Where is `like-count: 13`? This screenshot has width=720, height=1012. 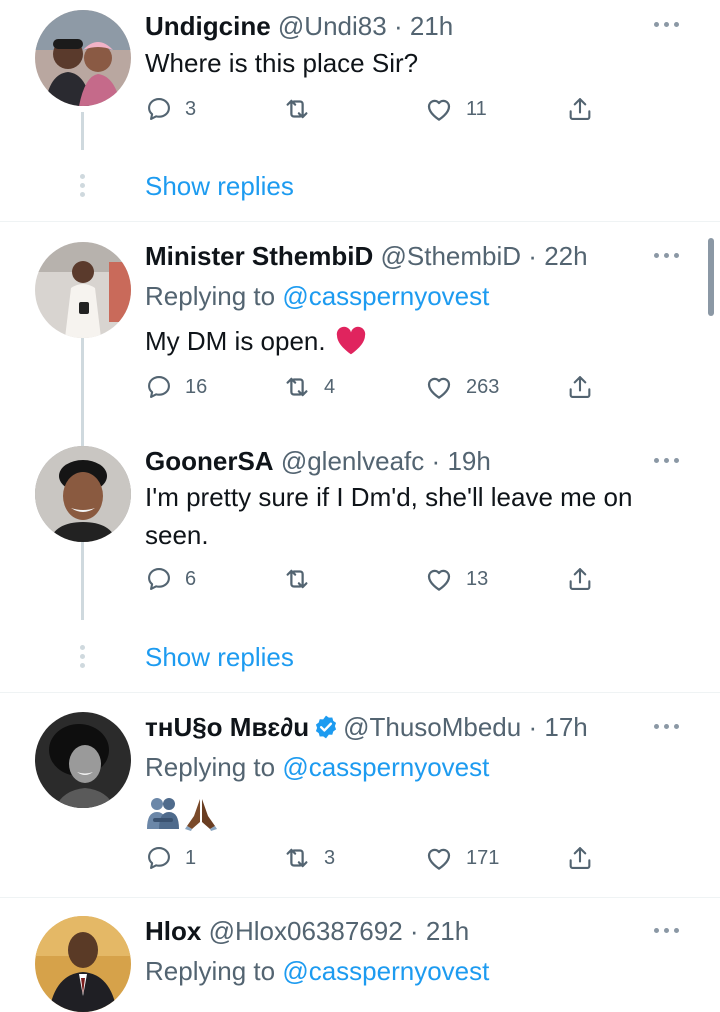
like-count: 13 is located at coordinates (477, 578).